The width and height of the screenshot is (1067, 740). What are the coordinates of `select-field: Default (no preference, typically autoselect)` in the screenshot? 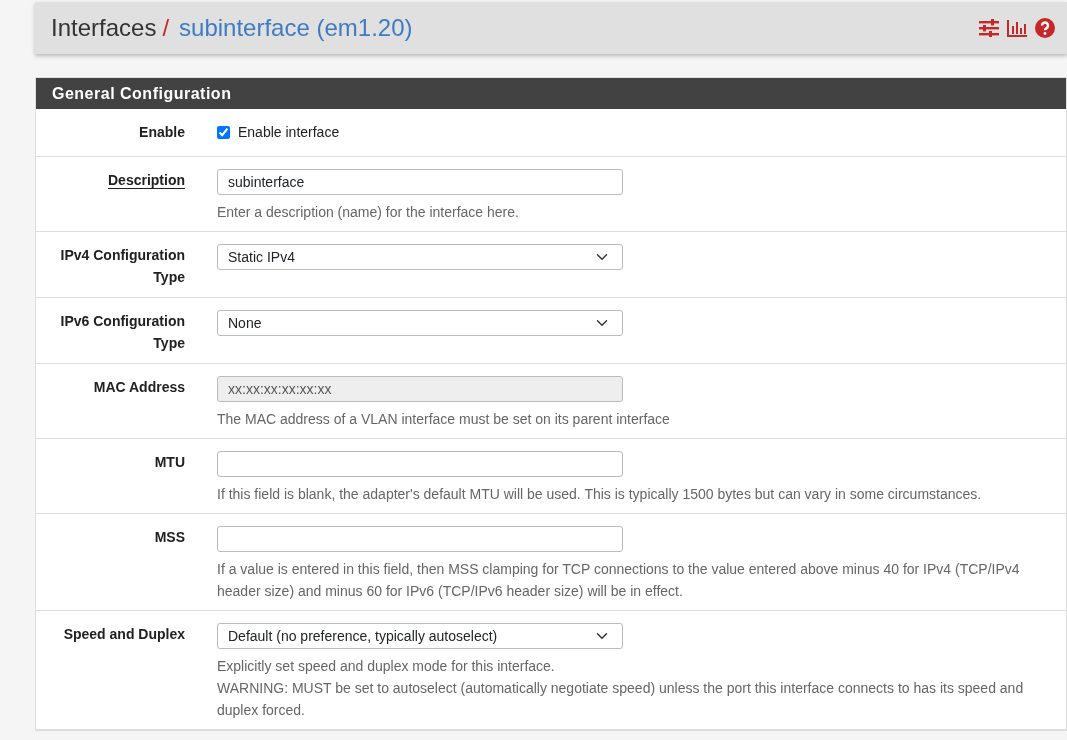 It's located at (420, 636).